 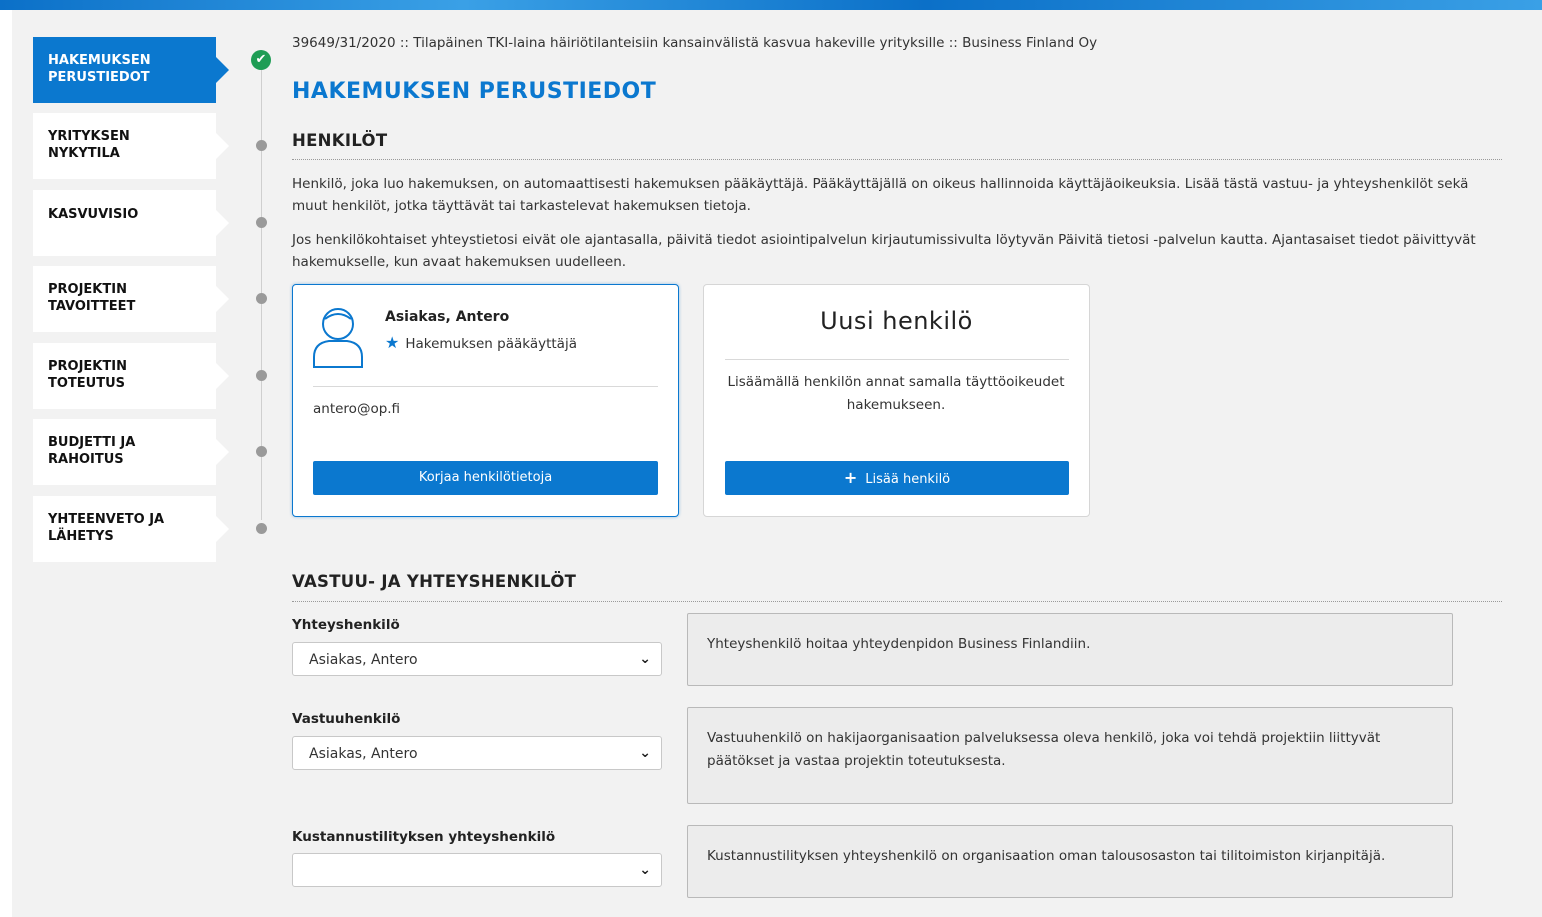 I want to click on step-hakemuksen-perustiedot: HAKEMUKSEN PERUSTIEDOT, so click(x=131, y=70).